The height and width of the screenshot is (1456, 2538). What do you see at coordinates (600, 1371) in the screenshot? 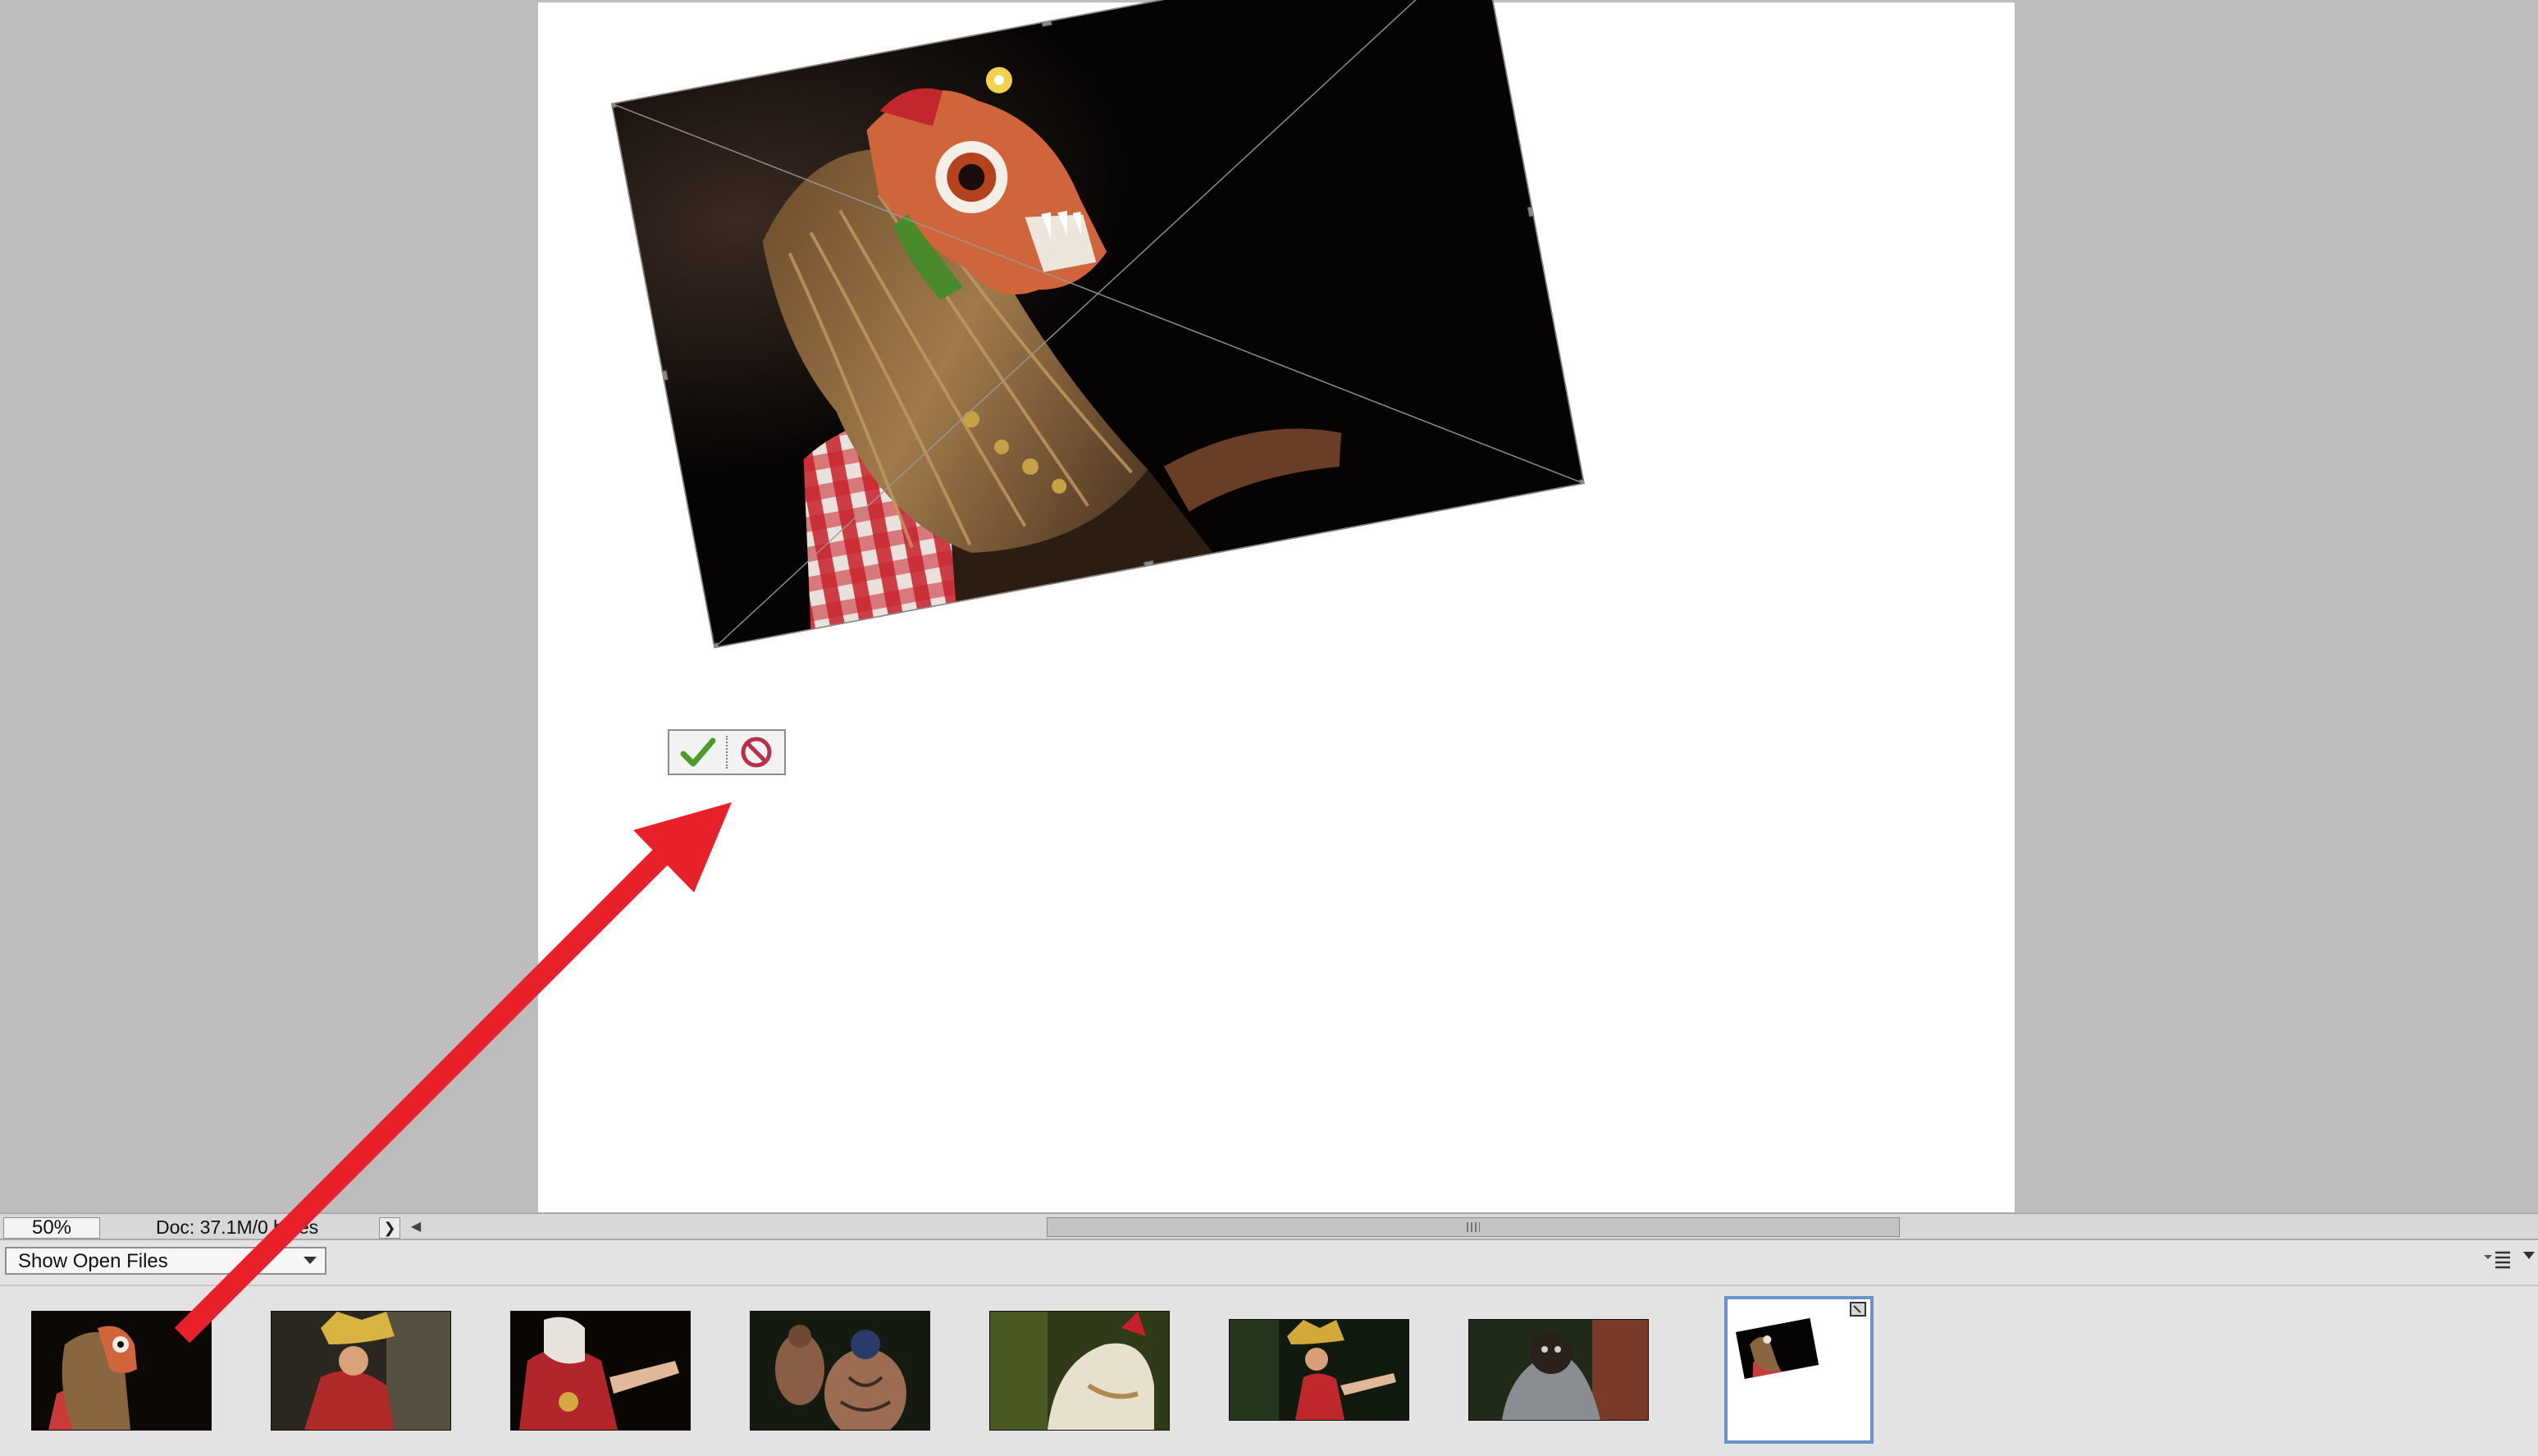
I see `thumbnail-red-costume-dancer` at bounding box center [600, 1371].